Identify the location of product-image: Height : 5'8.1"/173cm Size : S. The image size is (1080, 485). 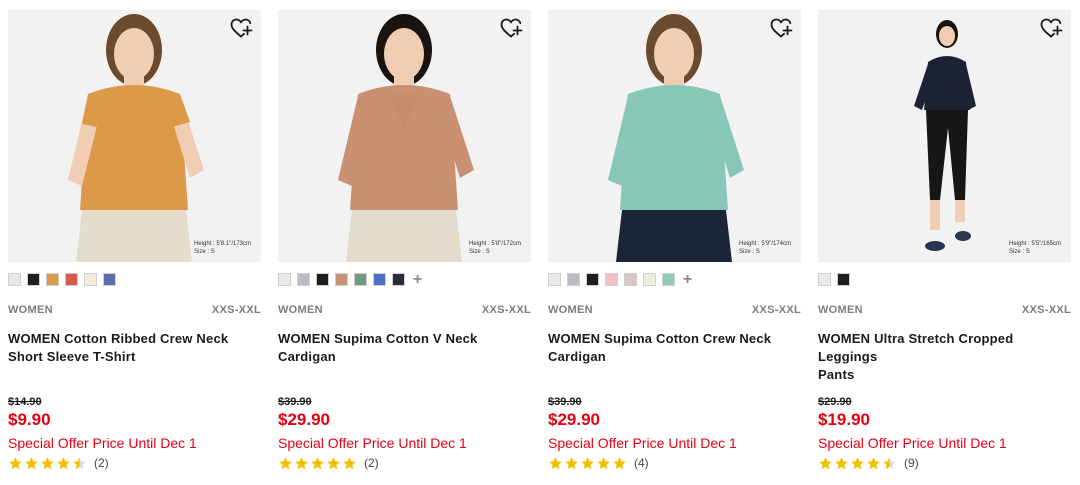
(134, 136).